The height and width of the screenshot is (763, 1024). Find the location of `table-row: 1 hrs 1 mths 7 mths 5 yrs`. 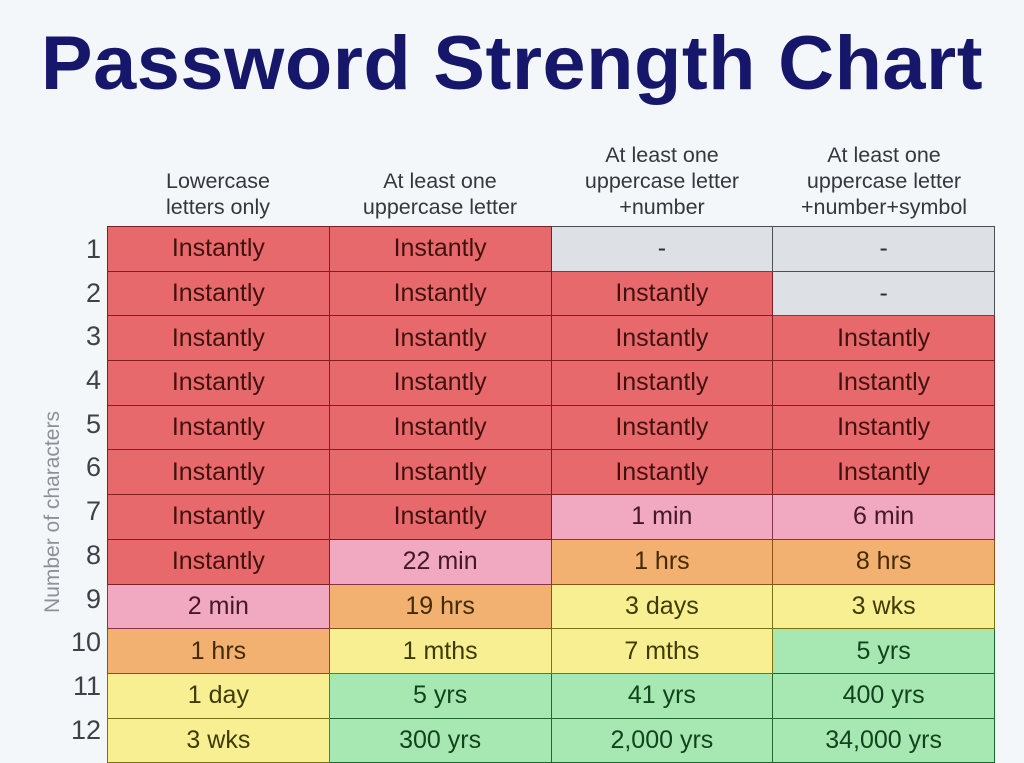

table-row: 1 hrs 1 mths 7 mths 5 yrs is located at coordinates (551, 651).